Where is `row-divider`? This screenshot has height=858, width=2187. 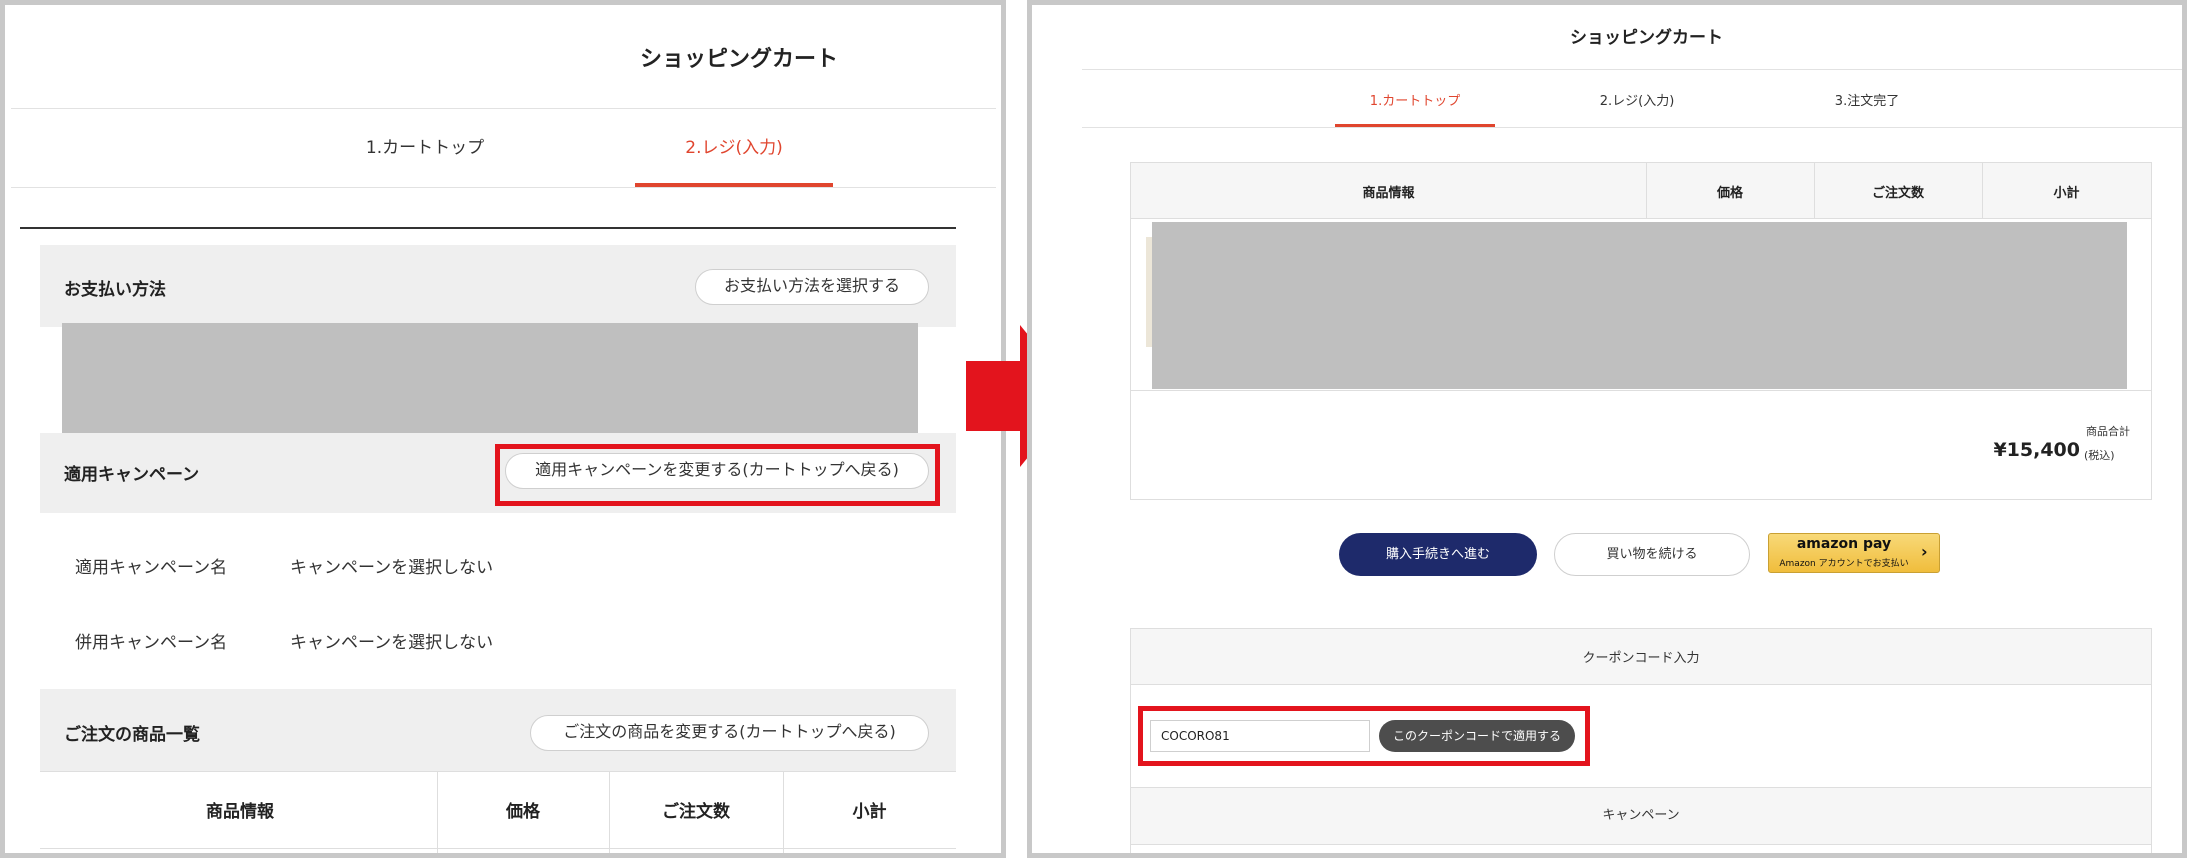
row-divider is located at coordinates (1641, 390).